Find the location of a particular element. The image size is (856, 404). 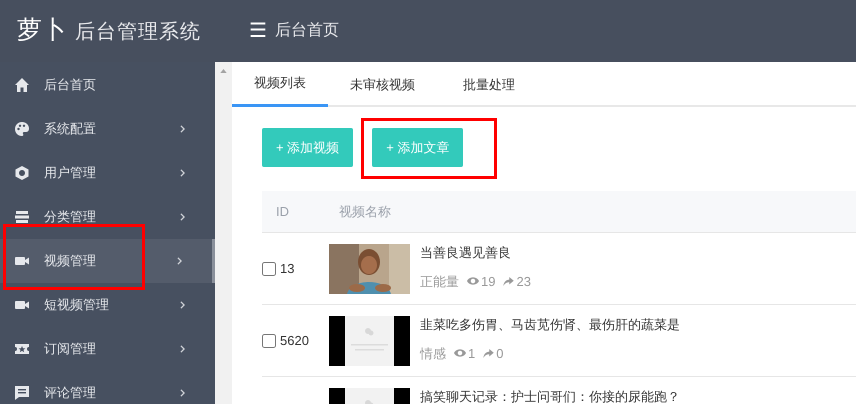

logo: 萝卜 is located at coordinates (42, 30).